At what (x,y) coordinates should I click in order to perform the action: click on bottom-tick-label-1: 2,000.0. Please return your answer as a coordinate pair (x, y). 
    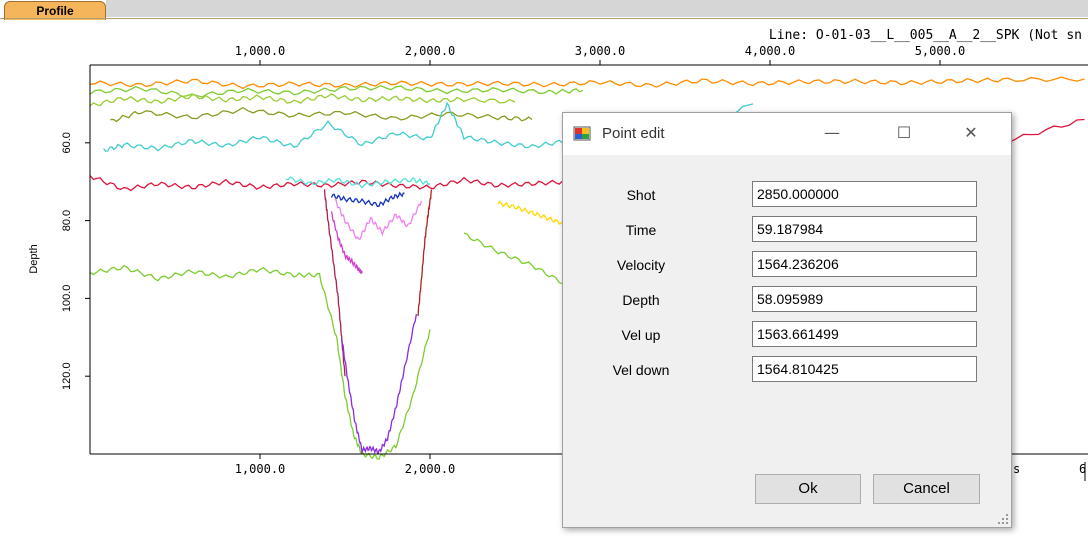
    Looking at the image, I should click on (430, 469).